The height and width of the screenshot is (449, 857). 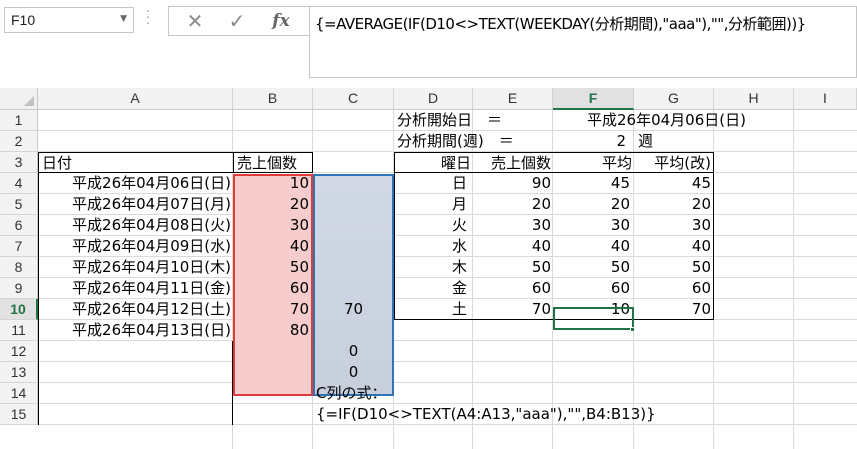 What do you see at coordinates (273, 225) in the screenshot?
I see `sales-cell: 30` at bounding box center [273, 225].